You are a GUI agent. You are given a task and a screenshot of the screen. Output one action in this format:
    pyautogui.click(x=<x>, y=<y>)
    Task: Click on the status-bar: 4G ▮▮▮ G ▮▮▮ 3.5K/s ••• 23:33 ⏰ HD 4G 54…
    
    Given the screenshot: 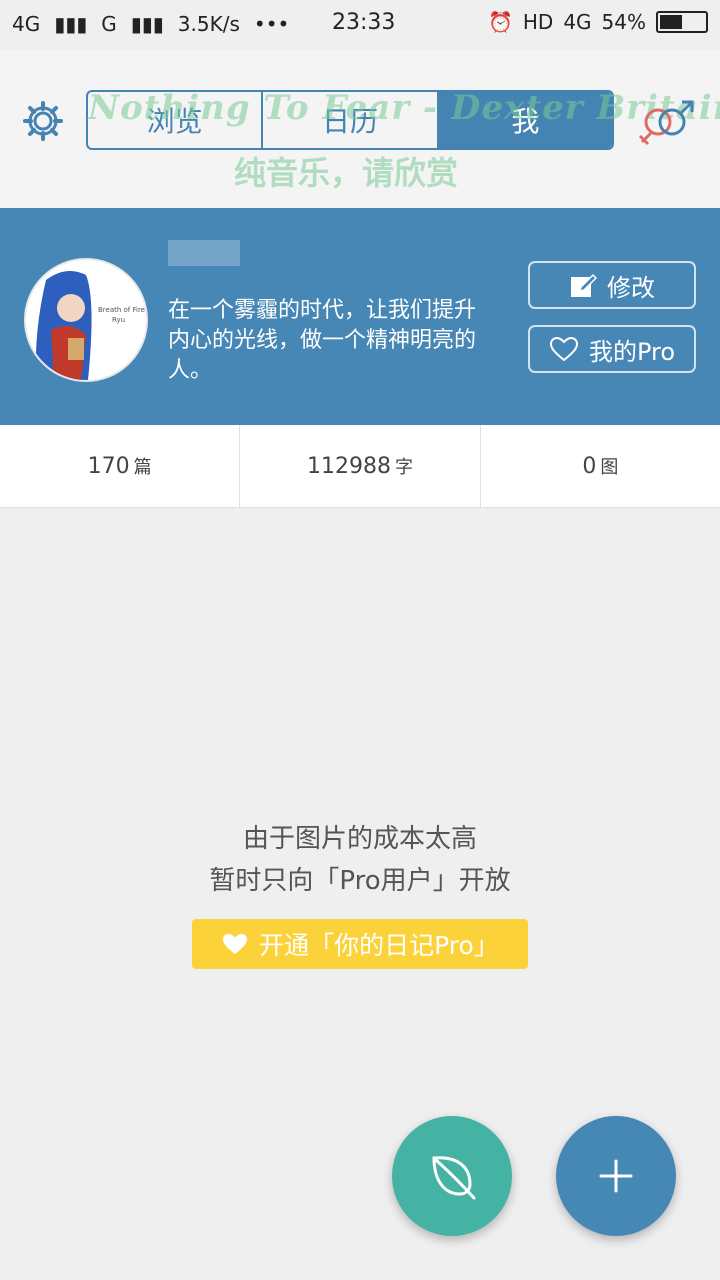 What is the action you would take?
    pyautogui.click(x=360, y=25)
    